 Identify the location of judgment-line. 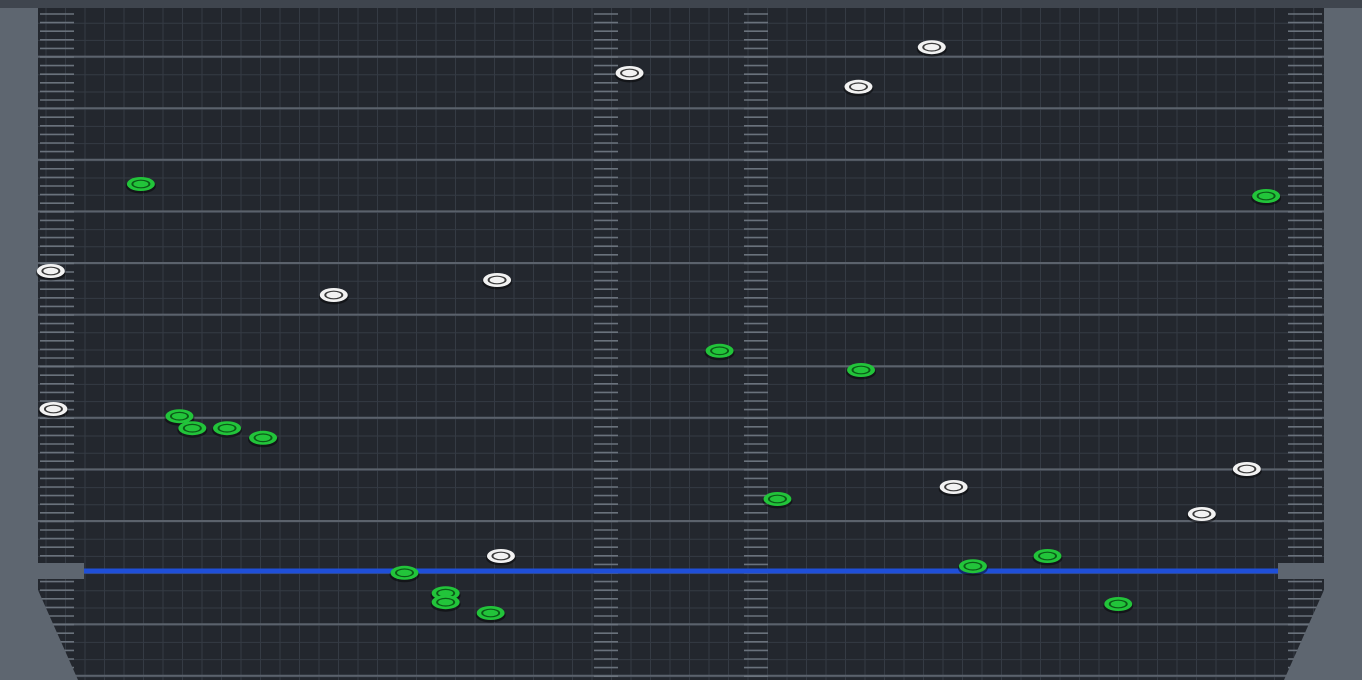
(681, 571).